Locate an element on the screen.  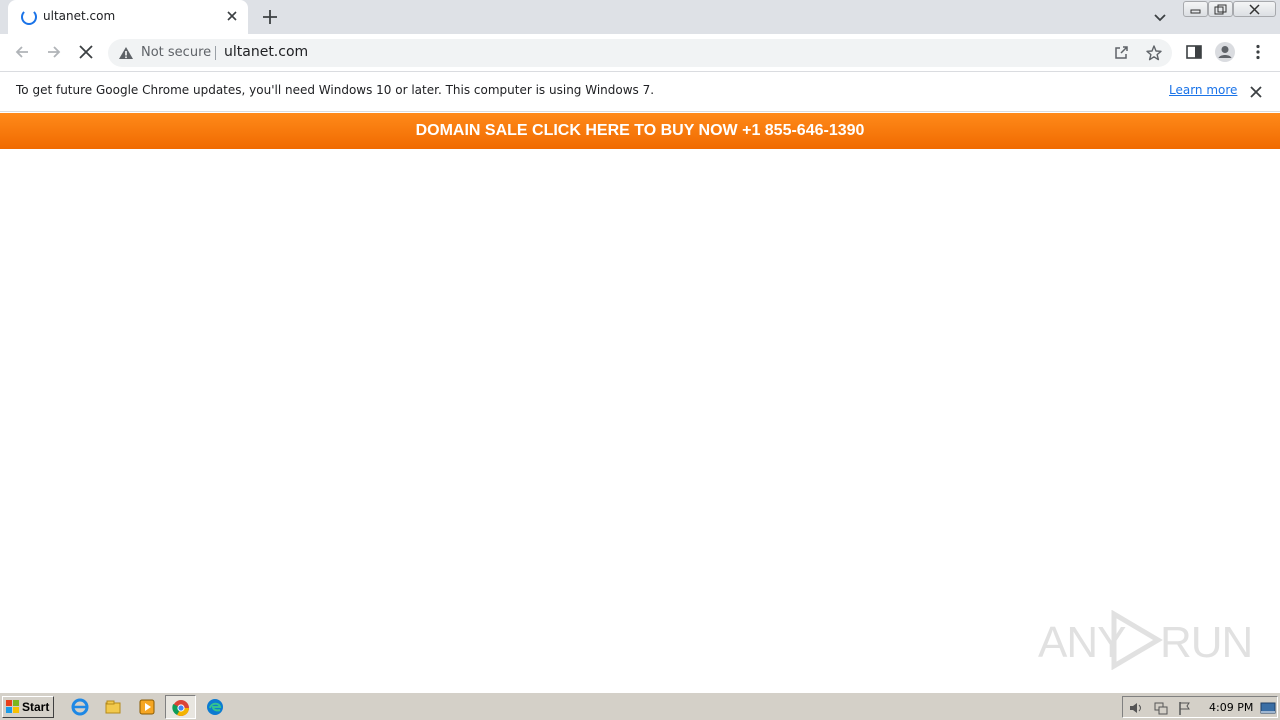
stop-loading-icon is located at coordinates (86, 52).